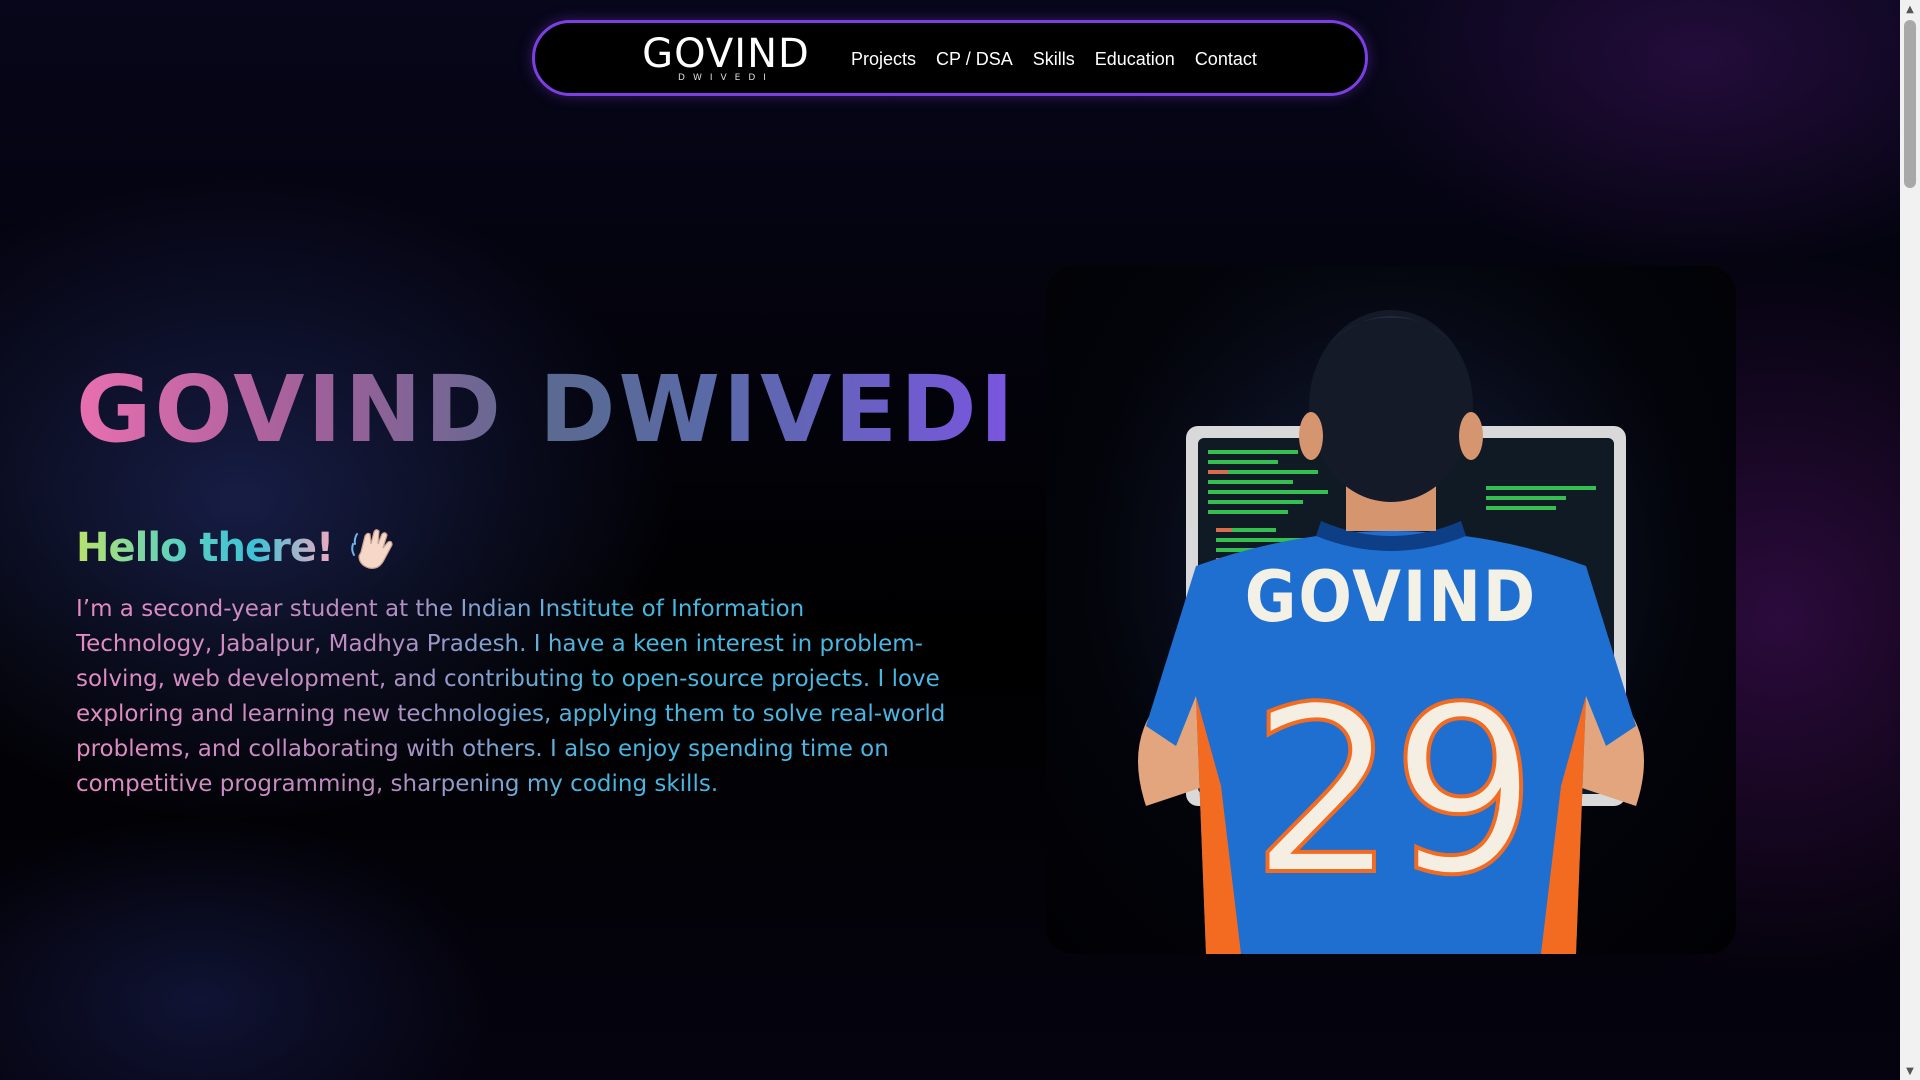  What do you see at coordinates (1391, 792) in the screenshot?
I see `jersey-number: 29` at bounding box center [1391, 792].